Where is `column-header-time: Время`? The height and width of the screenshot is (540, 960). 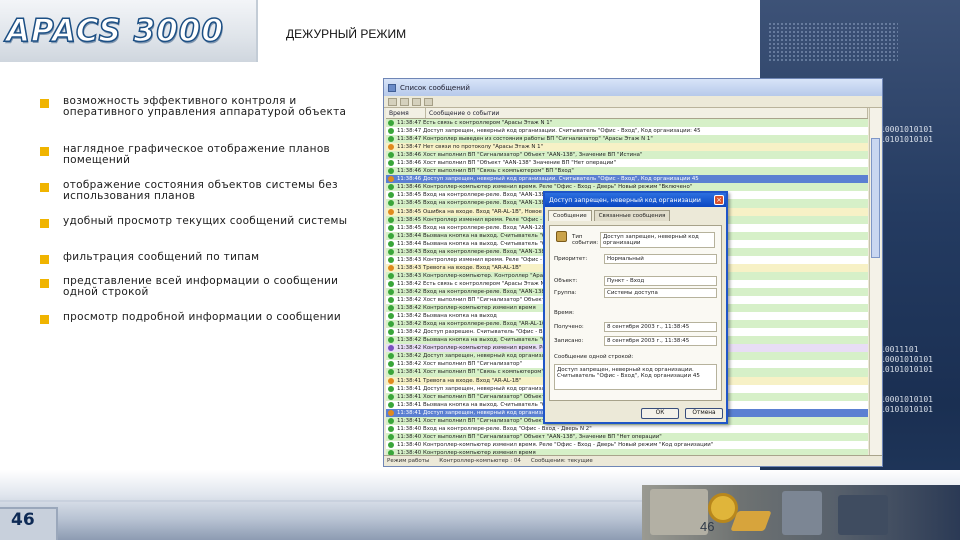
column-header-time: Время is located at coordinates (406, 113).